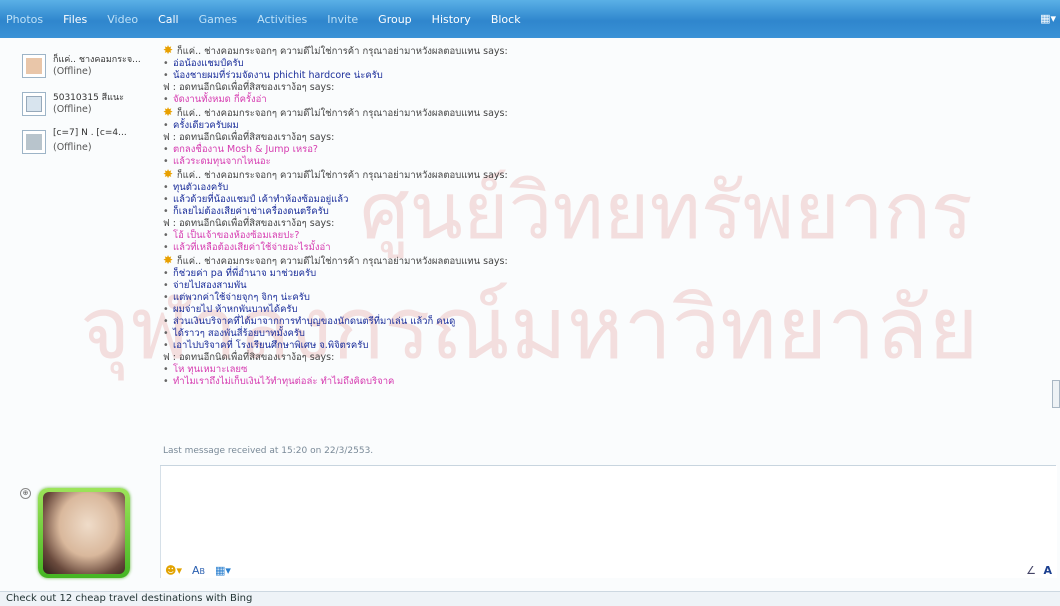 The image size is (1060, 606). Describe the element at coordinates (342, 19) in the screenshot. I see `tab-invite: Invite` at that location.